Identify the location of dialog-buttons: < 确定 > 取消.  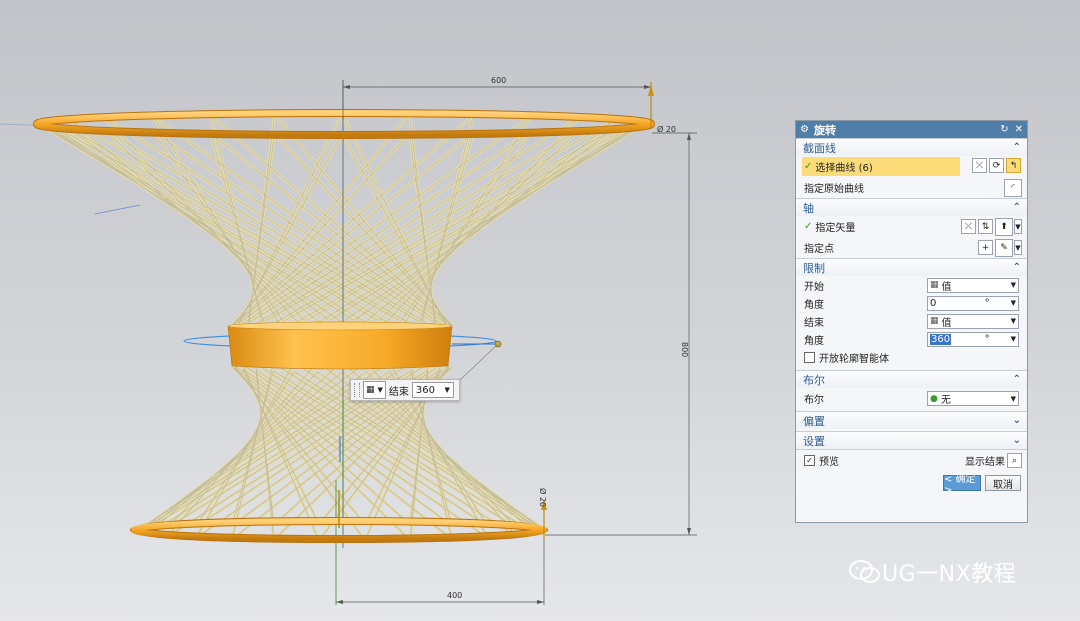
(911, 483).